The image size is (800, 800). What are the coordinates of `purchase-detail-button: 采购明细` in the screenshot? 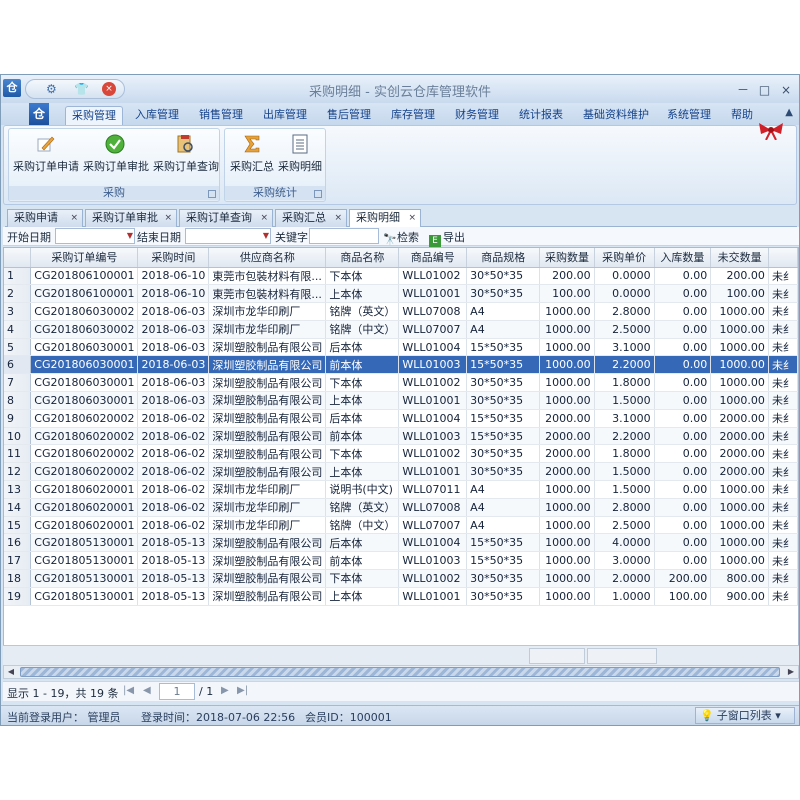 It's located at (300, 155).